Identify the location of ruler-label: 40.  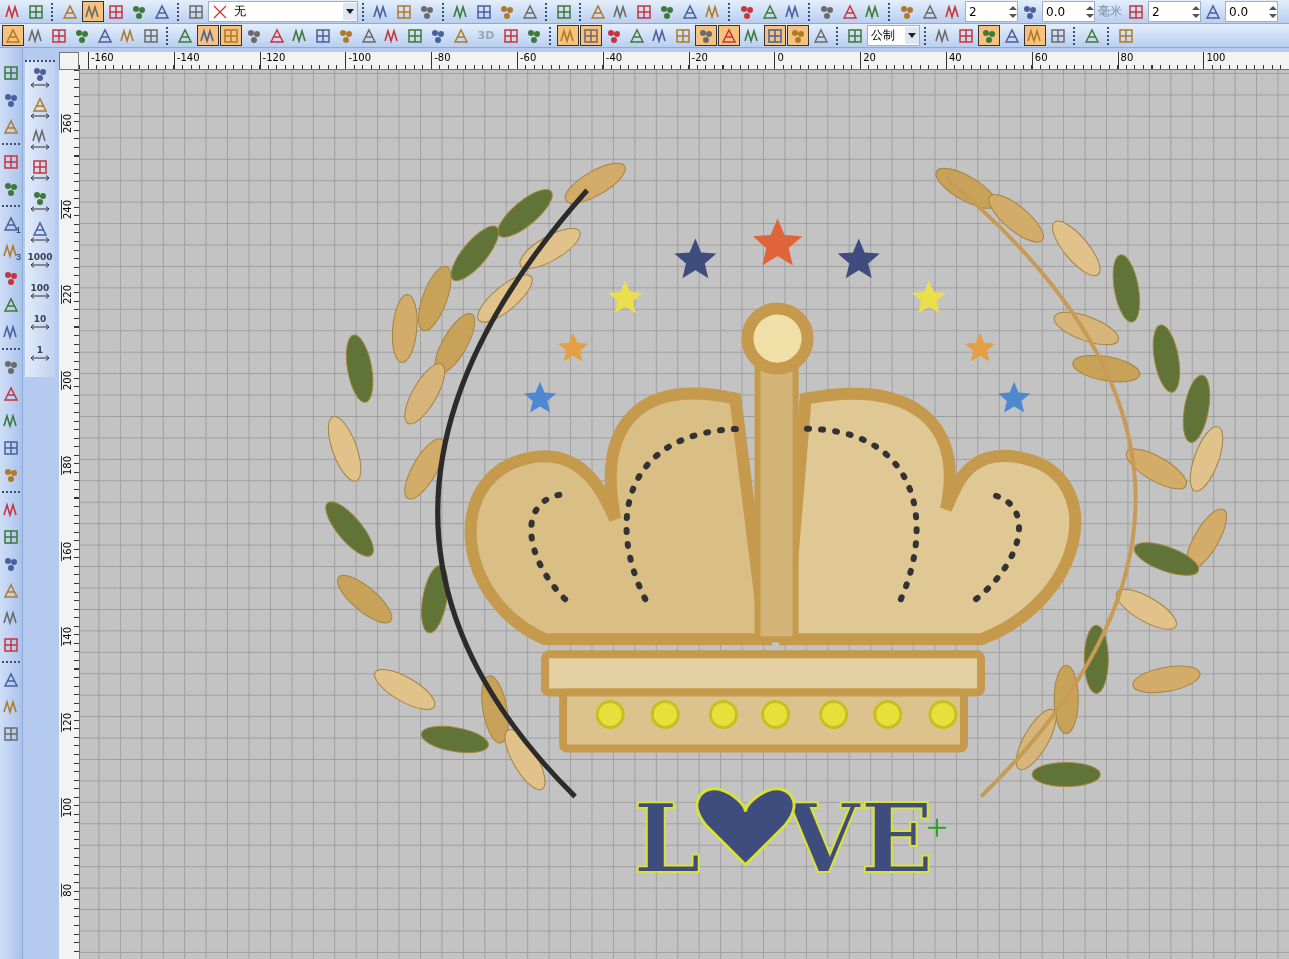
(954, 60).